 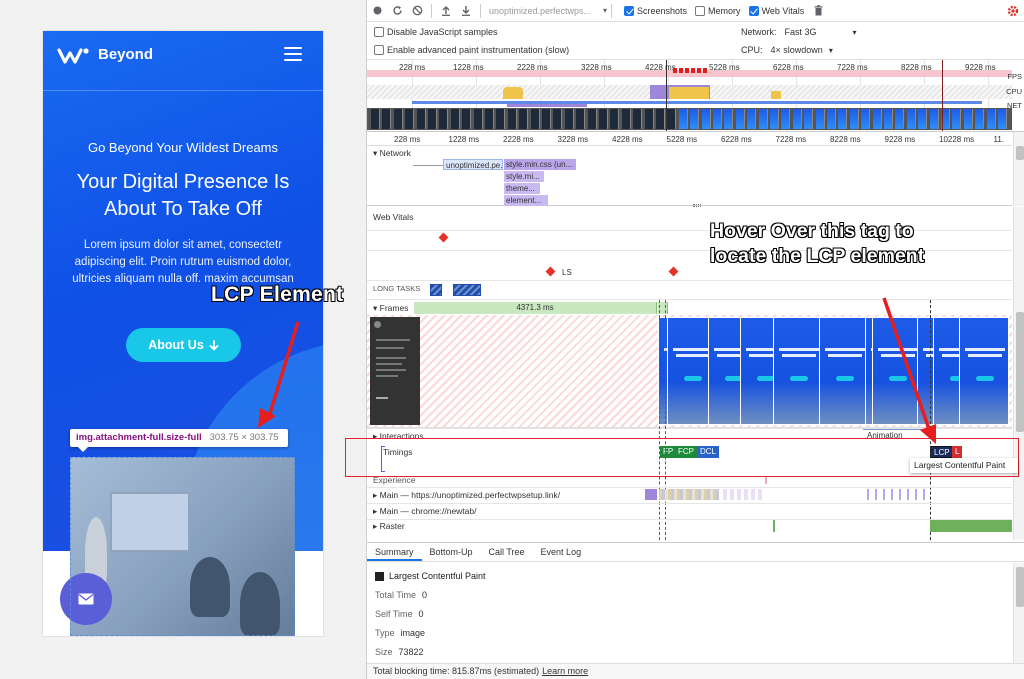 What do you see at coordinates (379, 50) in the screenshot?
I see `advanced-paint-checkbox` at bounding box center [379, 50].